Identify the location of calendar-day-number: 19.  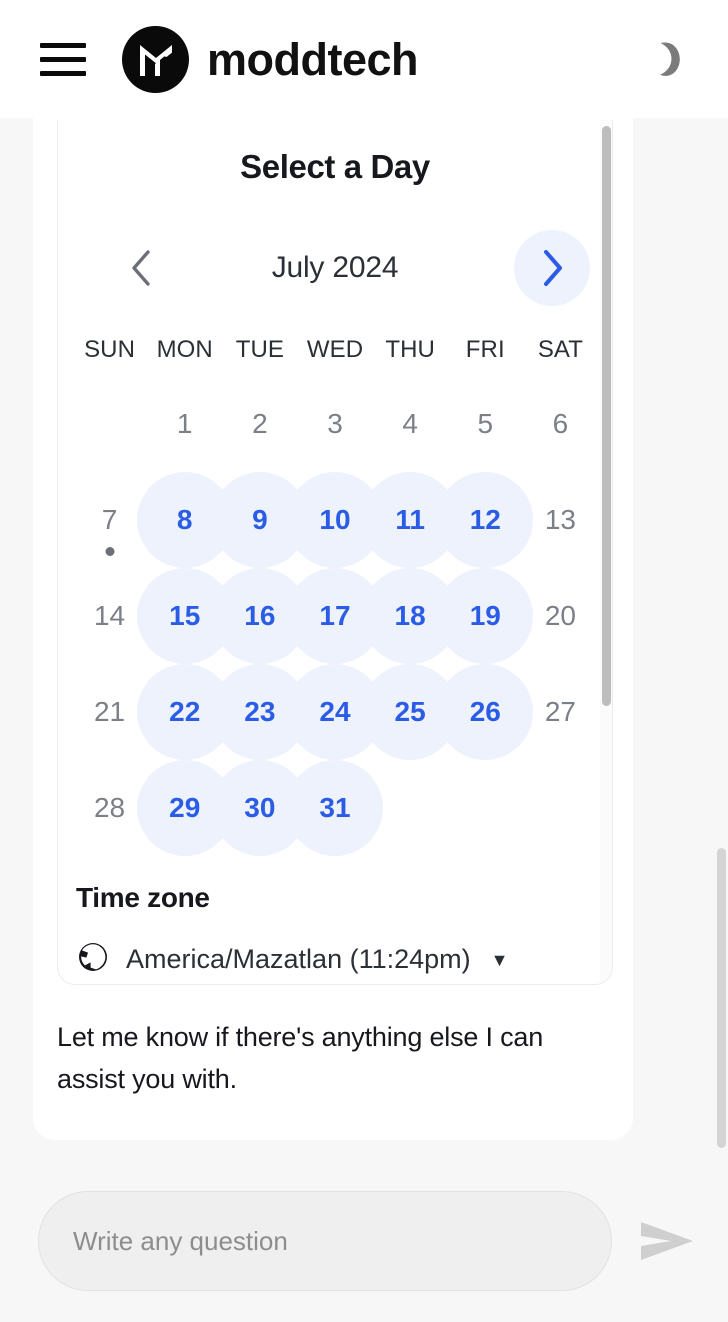
(485, 615).